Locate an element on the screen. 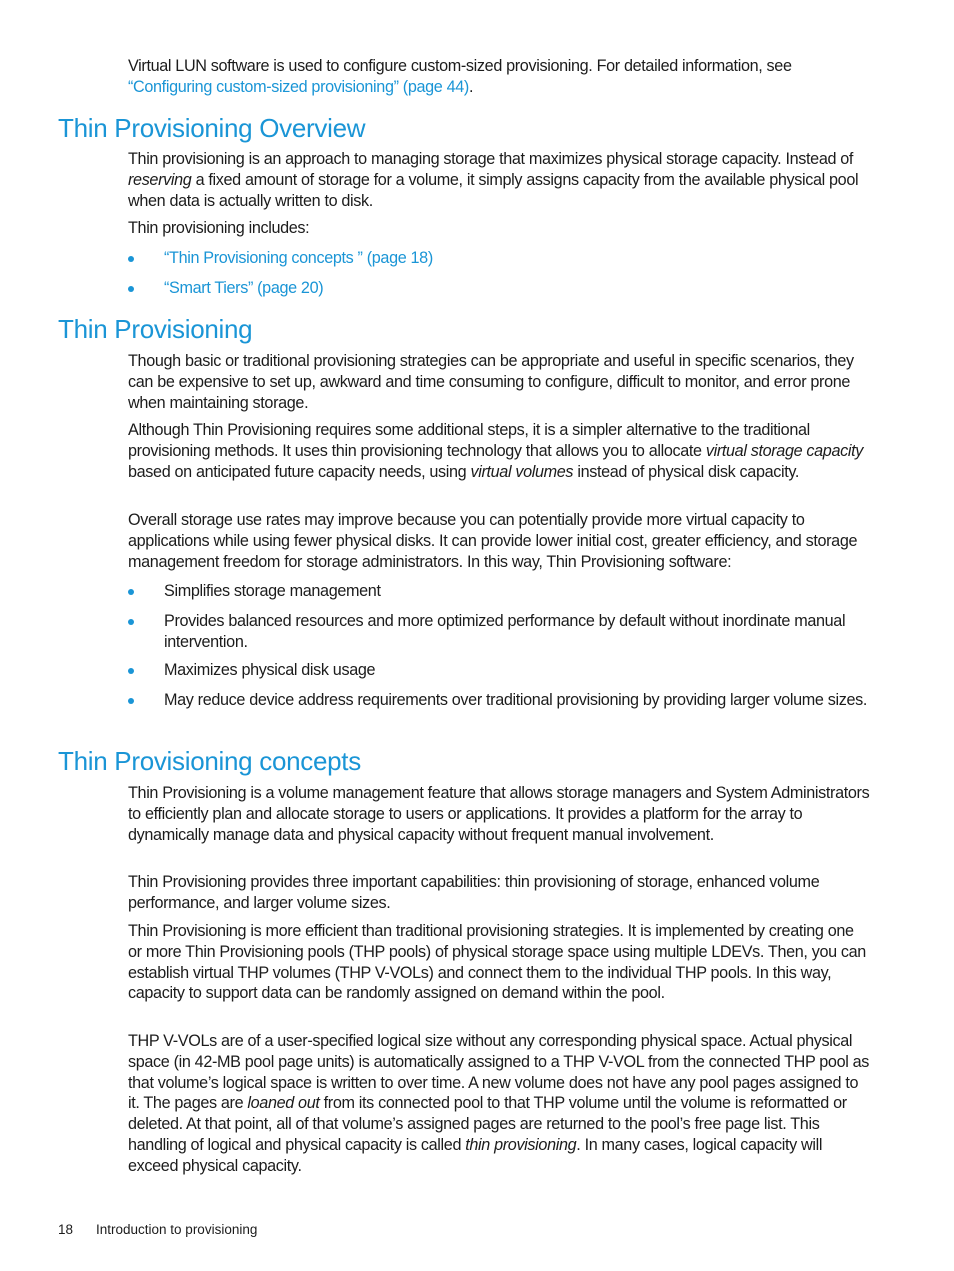 This screenshot has width=954, height=1271. heading-thin-provisioning-concepts: Thin Provisioning concepts is located at coordinates (209, 761).